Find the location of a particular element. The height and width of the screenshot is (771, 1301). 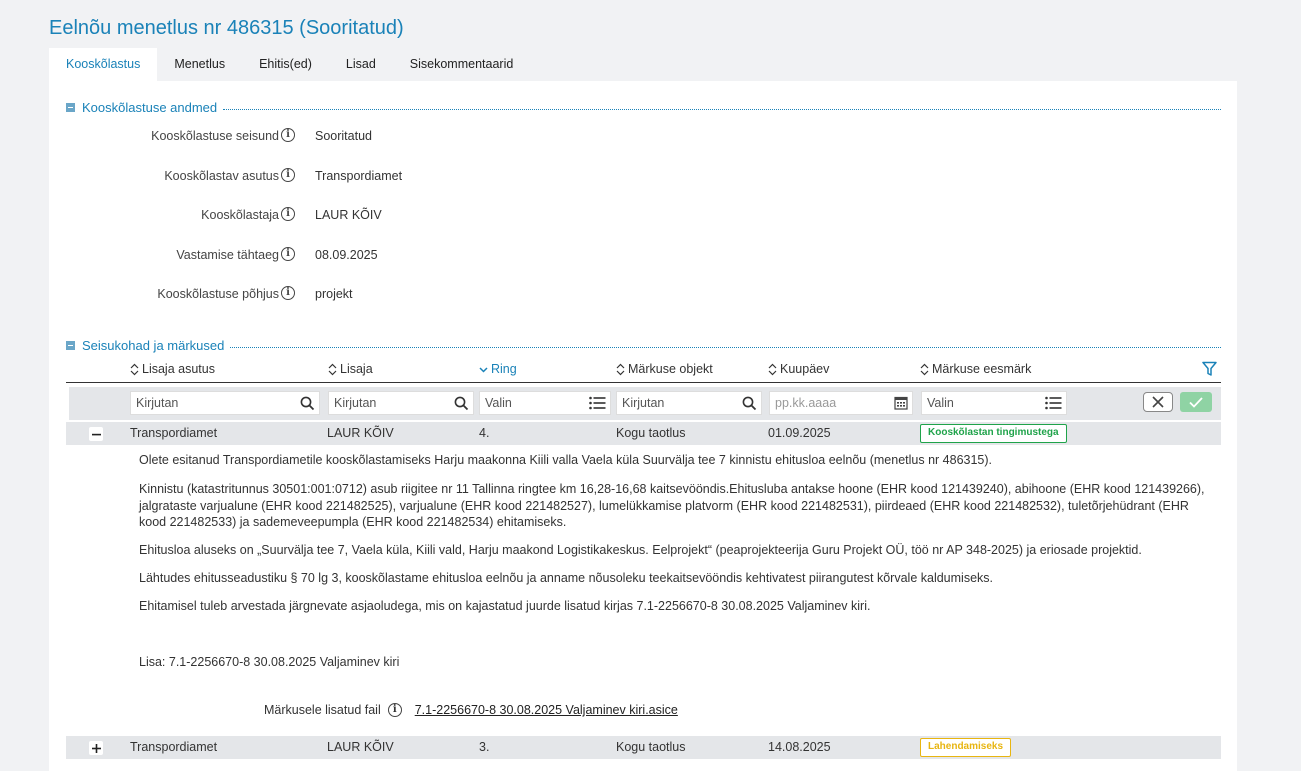

close-icon is located at coordinates (1158, 402).